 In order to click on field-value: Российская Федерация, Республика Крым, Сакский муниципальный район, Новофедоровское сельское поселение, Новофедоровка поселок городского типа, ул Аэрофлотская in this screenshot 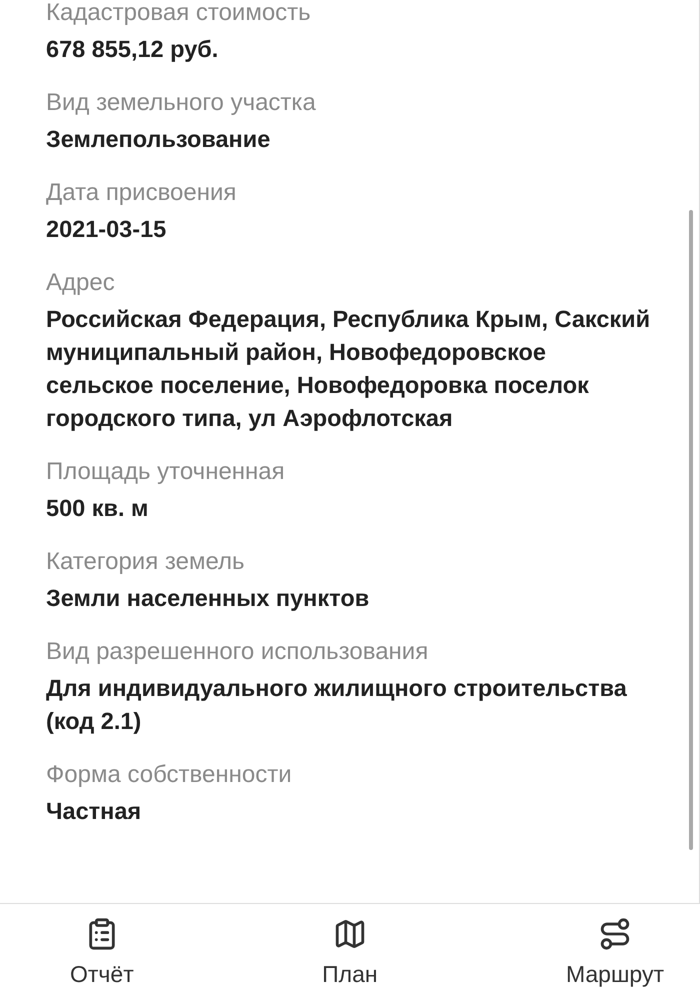, I will do `click(349, 369)`.